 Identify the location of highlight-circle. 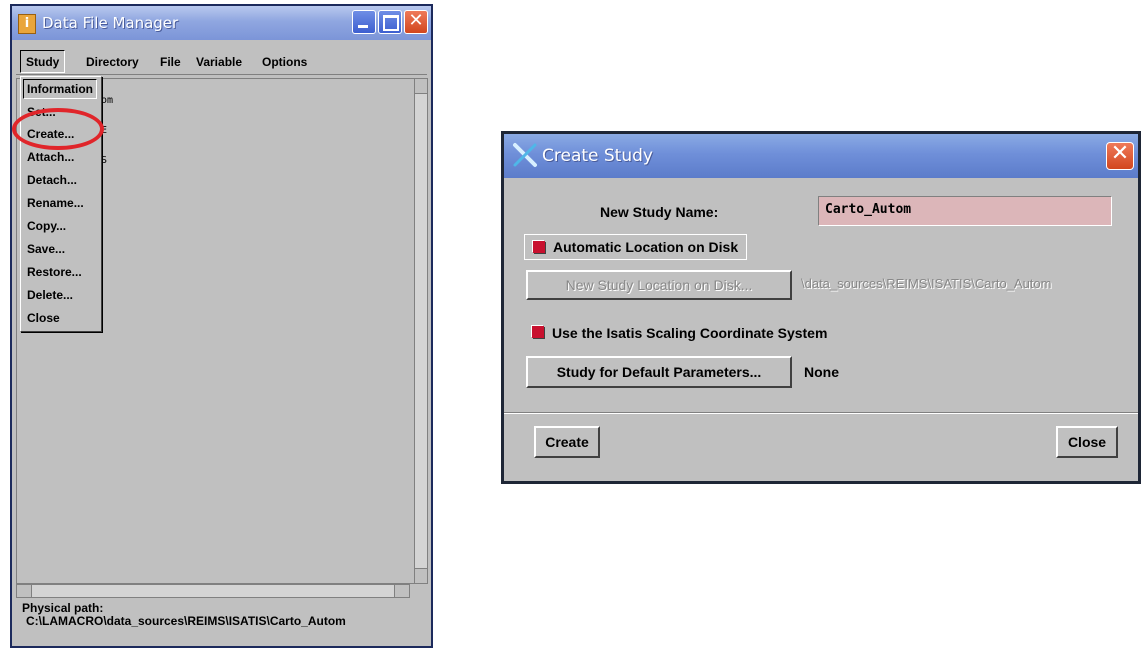
(58, 129).